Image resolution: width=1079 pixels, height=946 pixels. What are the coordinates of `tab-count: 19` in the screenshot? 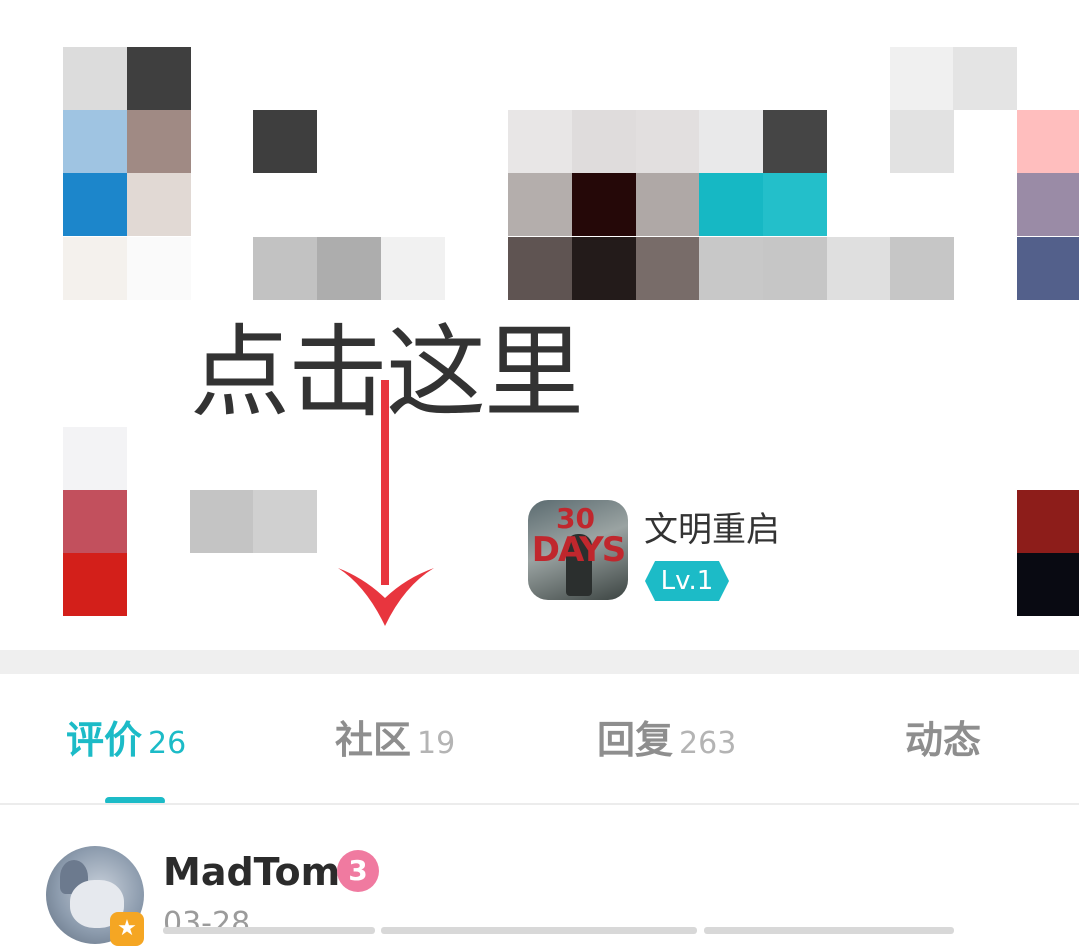 It's located at (436, 743).